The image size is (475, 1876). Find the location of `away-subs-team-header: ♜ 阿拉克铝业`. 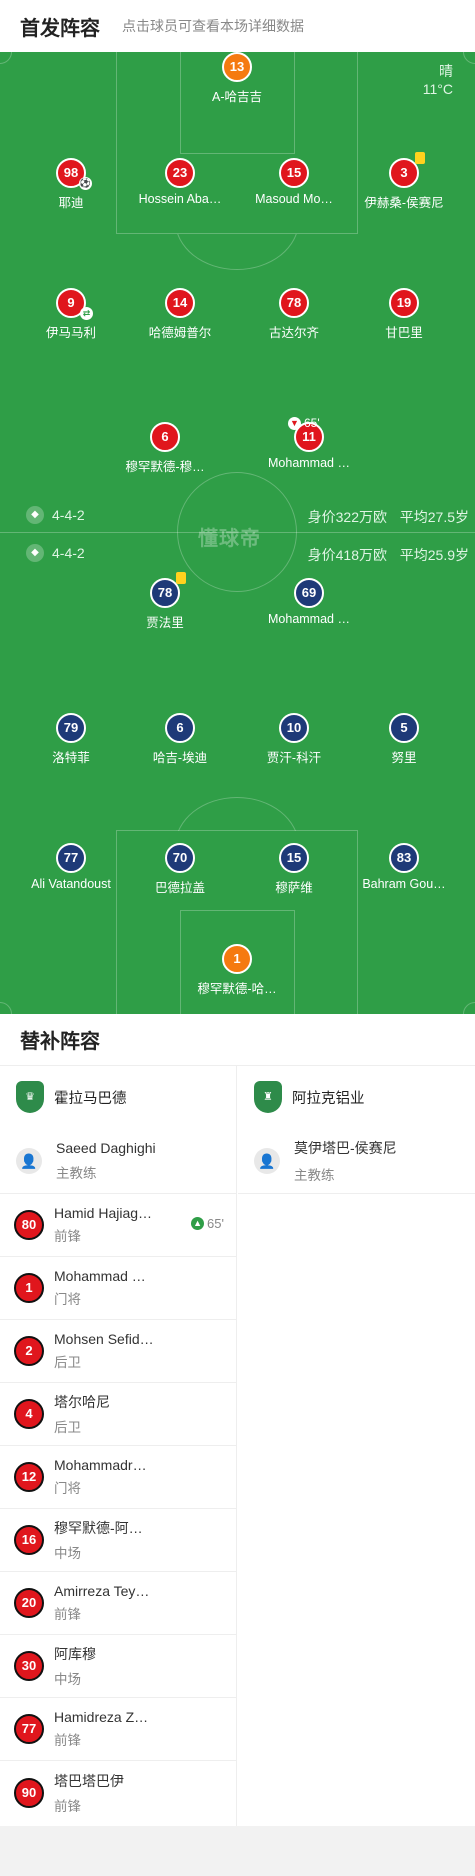

away-subs-team-header: ♜ 阿拉克铝业 is located at coordinates (356, 1097).